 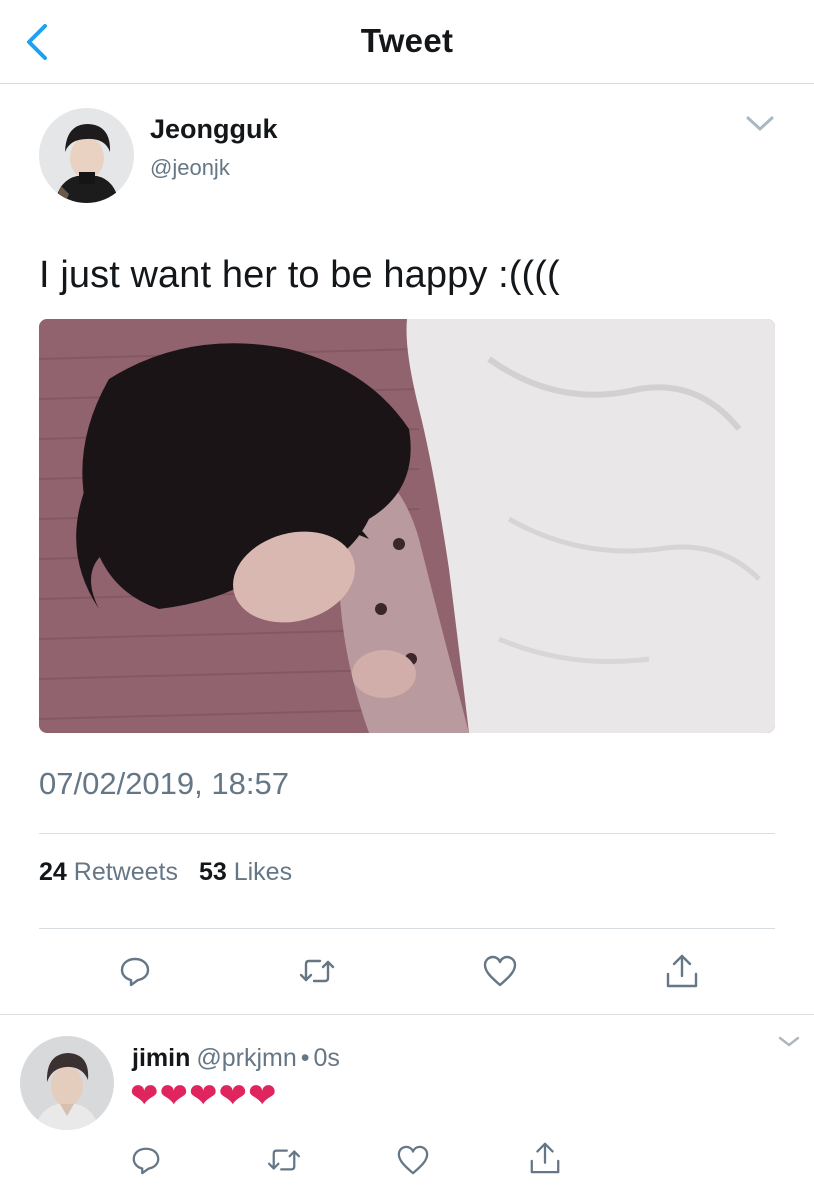 I want to click on retweets-stat: 24 Retweets, so click(x=108, y=872).